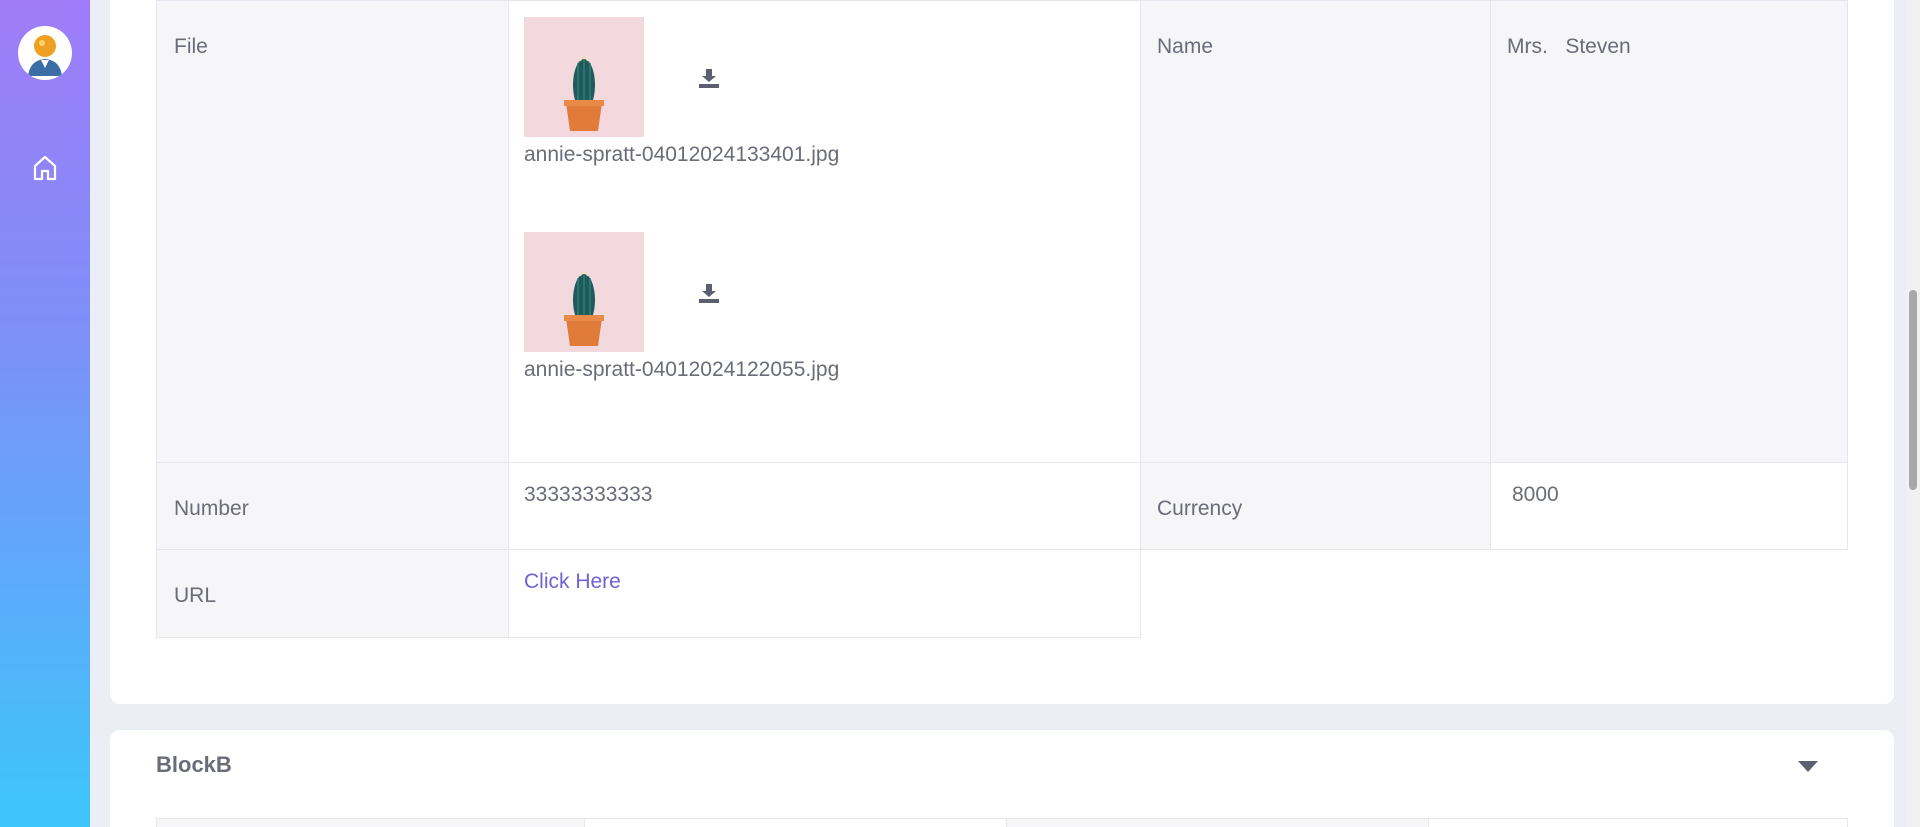 This screenshot has height=827, width=1920. I want to click on vertical-scrollbar, so click(1913, 413).